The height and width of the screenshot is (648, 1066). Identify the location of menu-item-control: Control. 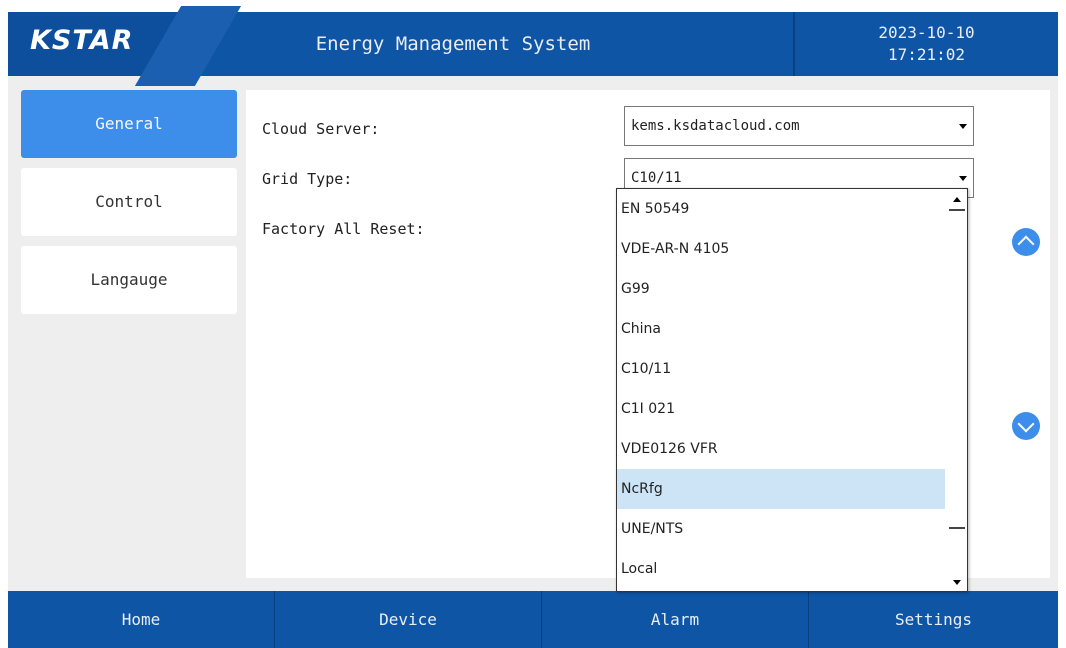
(129, 202).